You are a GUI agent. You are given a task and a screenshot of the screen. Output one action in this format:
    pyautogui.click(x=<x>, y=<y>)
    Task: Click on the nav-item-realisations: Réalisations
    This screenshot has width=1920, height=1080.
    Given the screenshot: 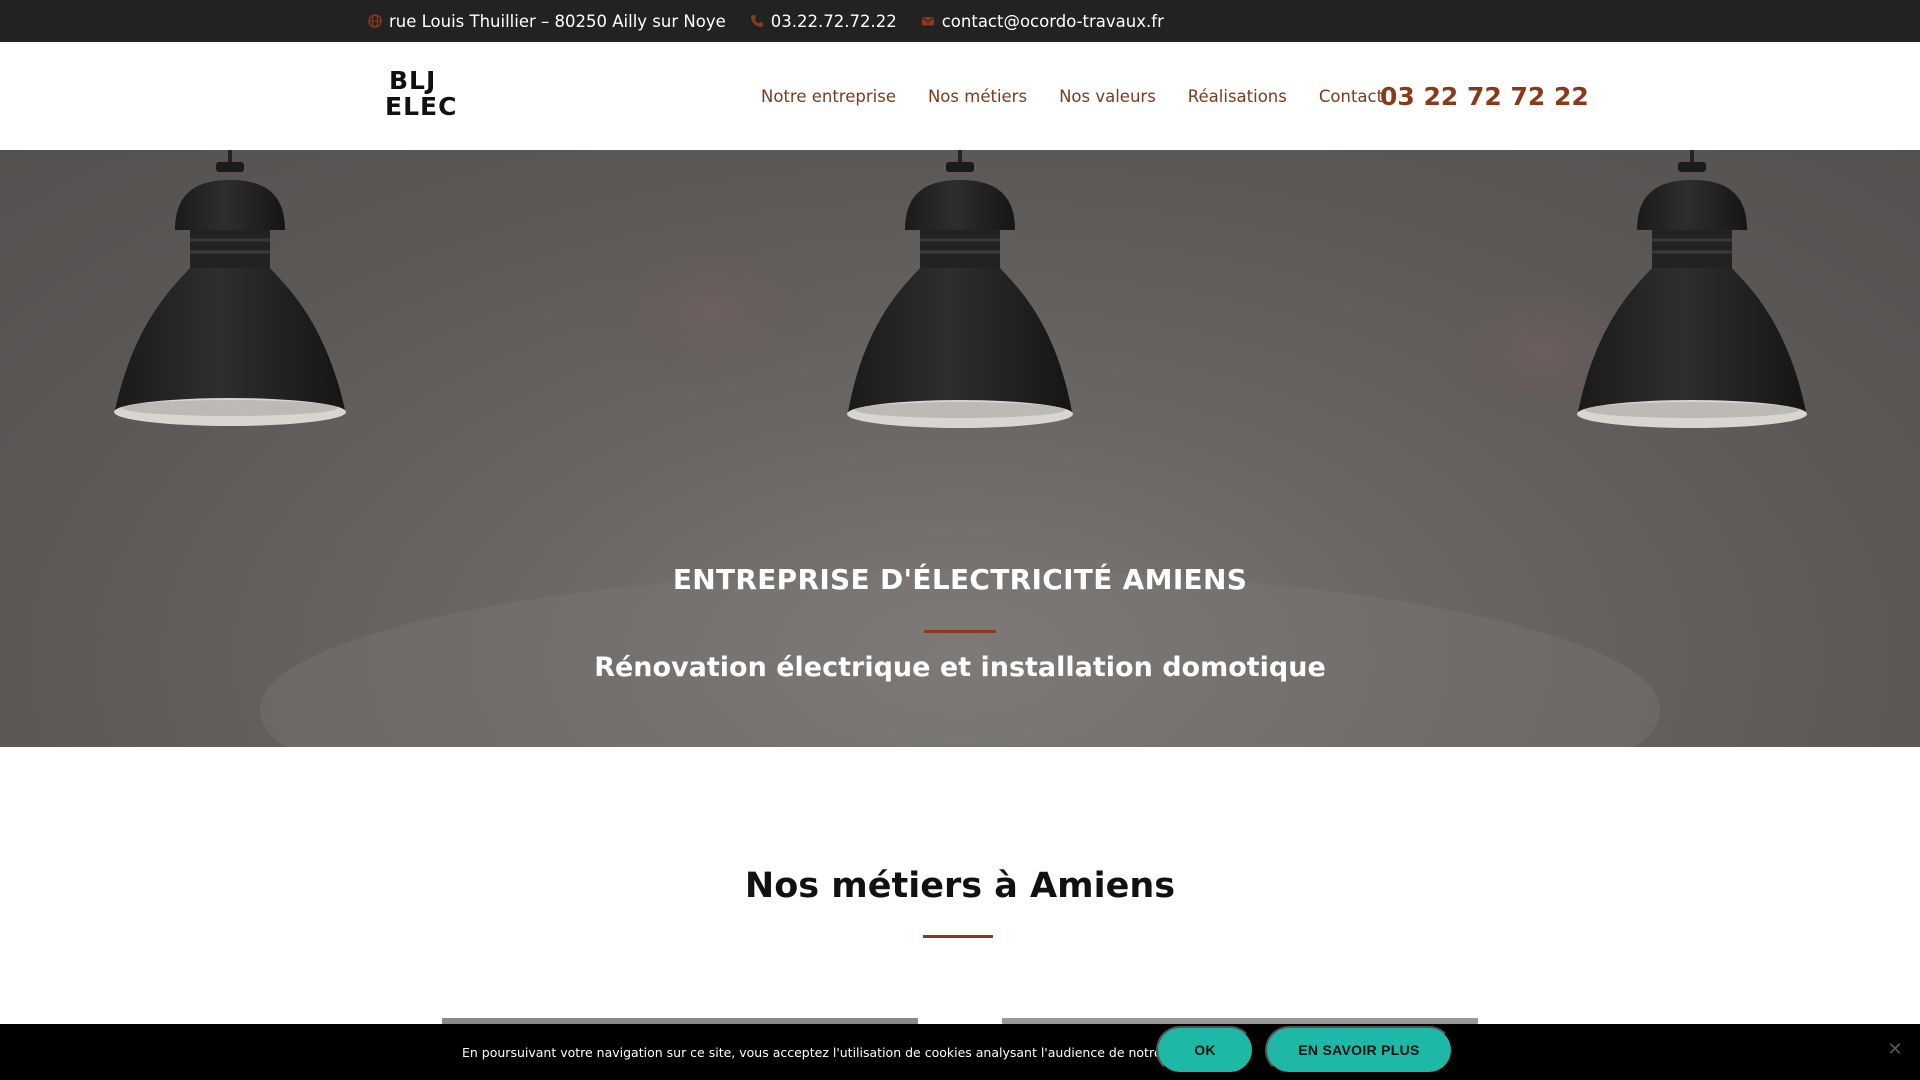 What is the action you would take?
    pyautogui.click(x=1237, y=96)
    